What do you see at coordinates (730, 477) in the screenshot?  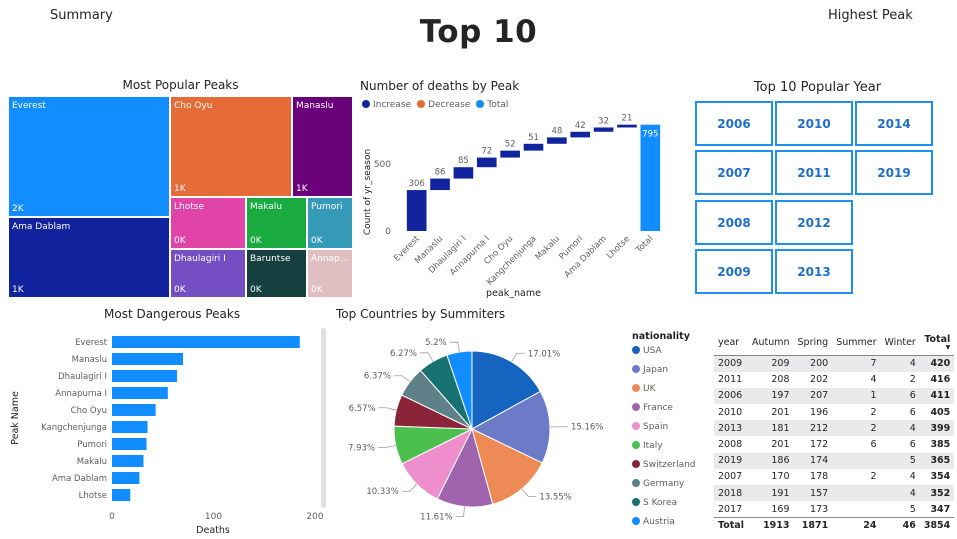 I see `table-cell: 2007` at bounding box center [730, 477].